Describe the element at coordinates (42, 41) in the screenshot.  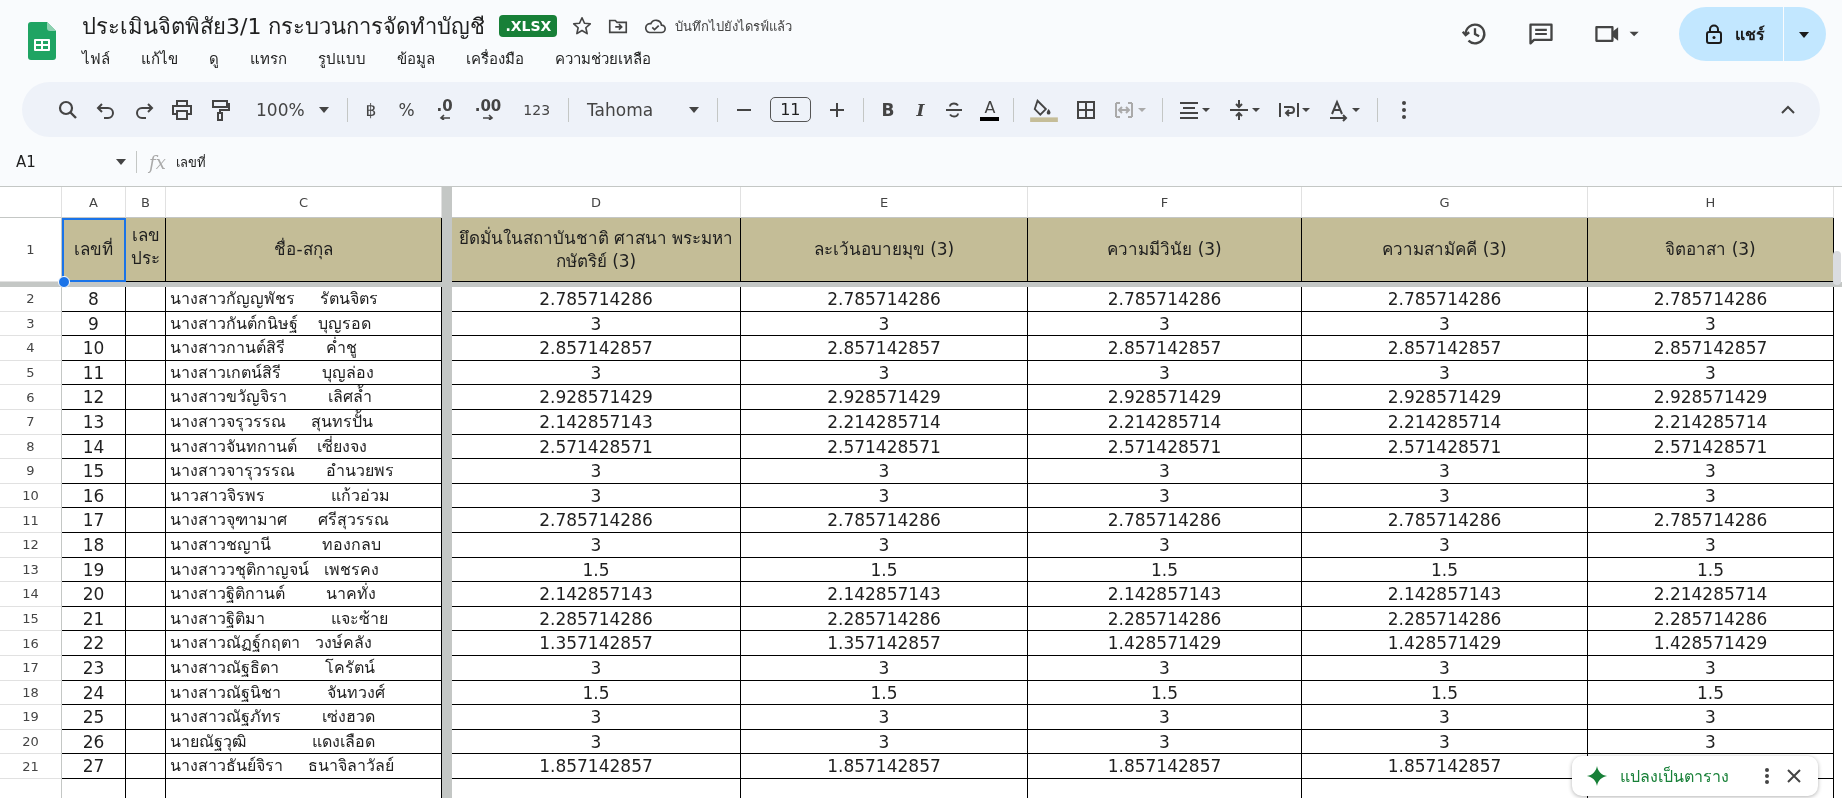
I see `sheets-logo-icon` at that location.